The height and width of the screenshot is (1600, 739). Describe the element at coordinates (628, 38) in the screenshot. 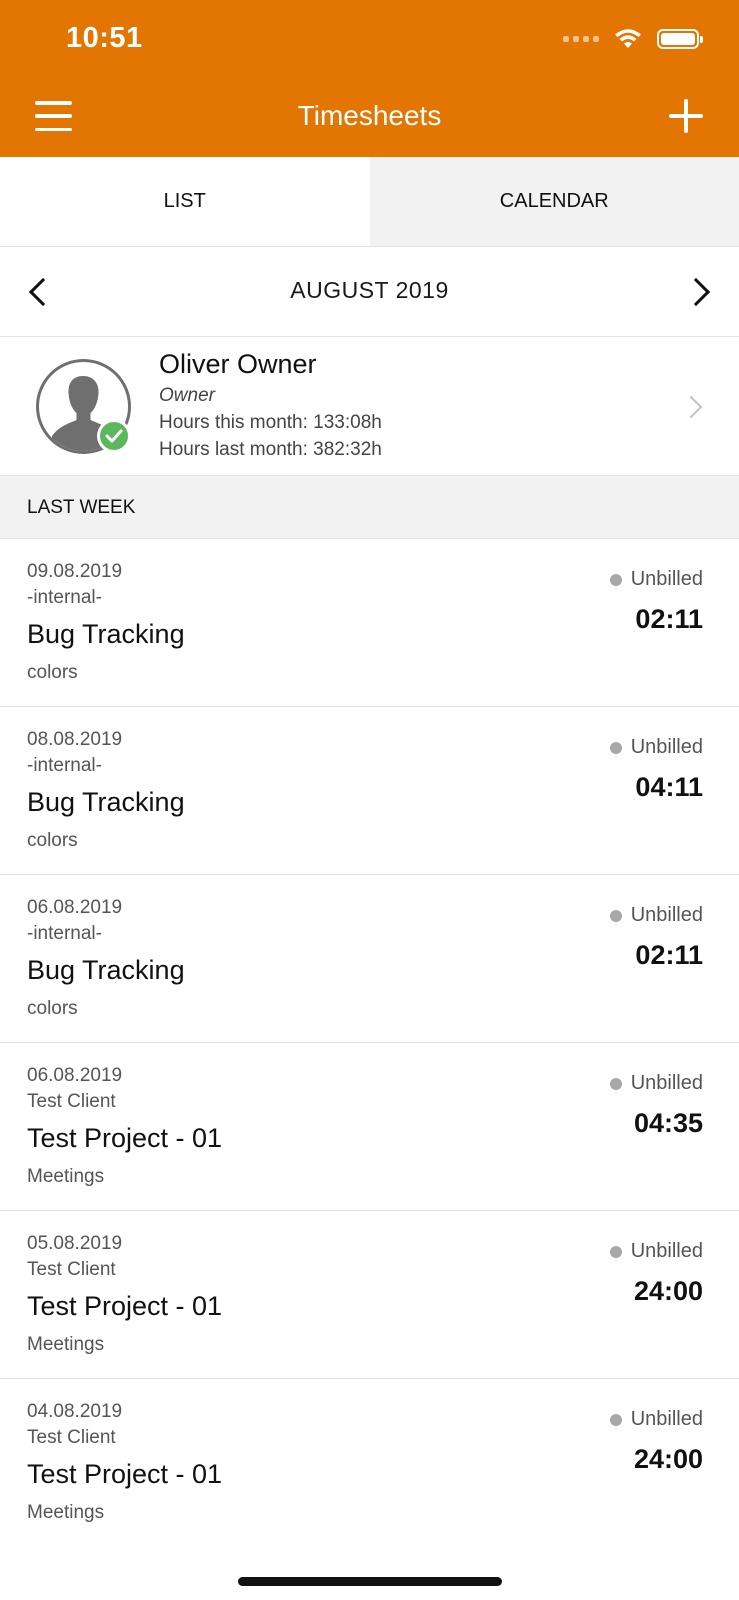

I see `wifi-icon` at that location.